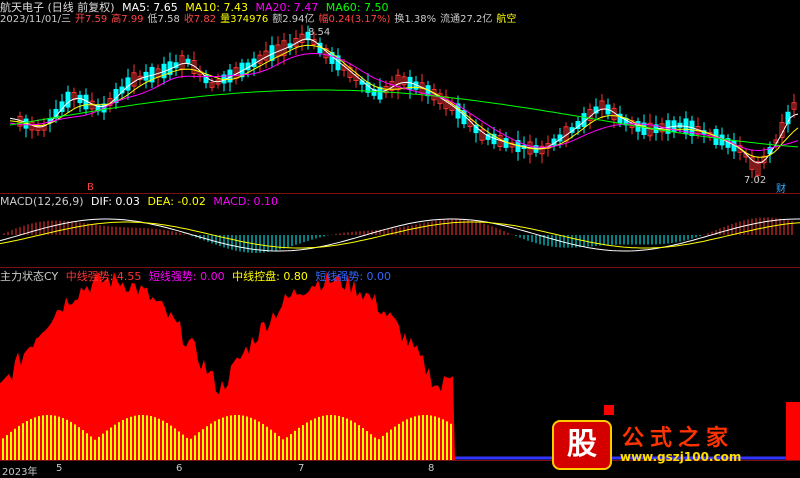 Image resolution: width=800 pixels, height=478 pixels. What do you see at coordinates (353, 276) in the screenshot?
I see `short-strong2-value: 短线强势: 0.00` at bounding box center [353, 276].